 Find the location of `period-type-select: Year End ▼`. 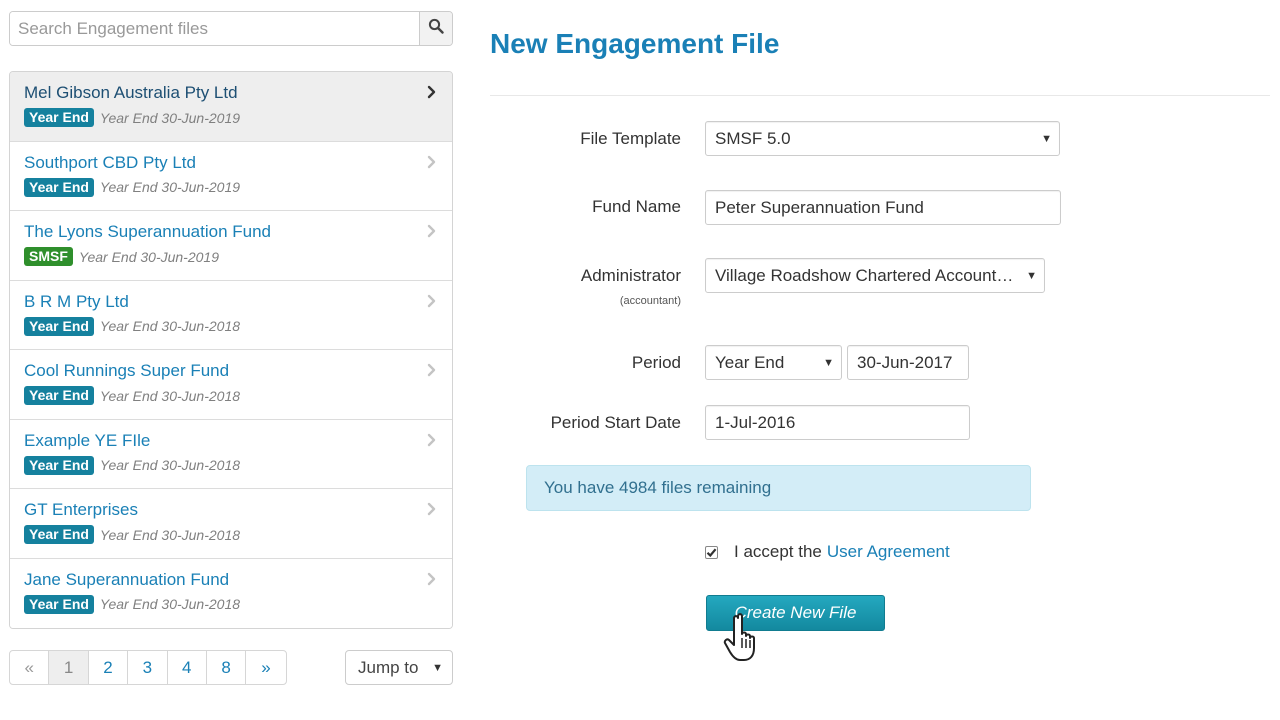

period-type-select: Year End ▼ is located at coordinates (773, 362).